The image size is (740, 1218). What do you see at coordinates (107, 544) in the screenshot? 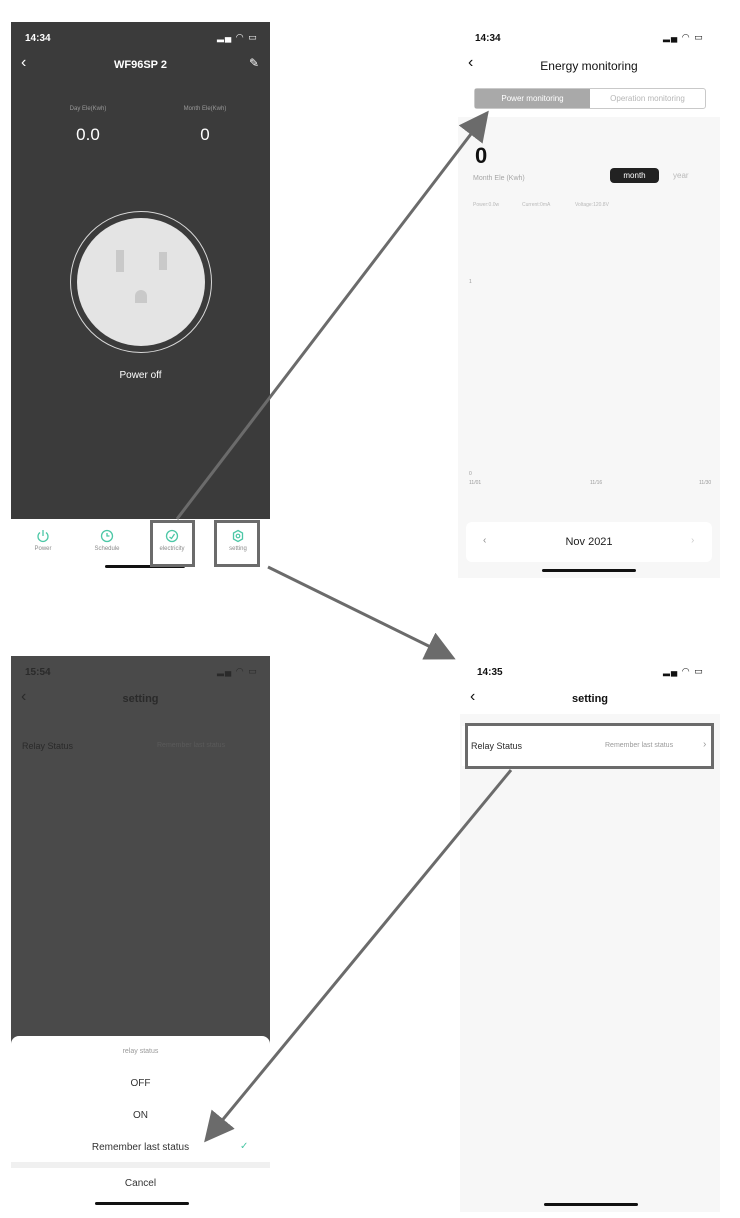
I see `nav-schedule: Schedule` at bounding box center [107, 544].